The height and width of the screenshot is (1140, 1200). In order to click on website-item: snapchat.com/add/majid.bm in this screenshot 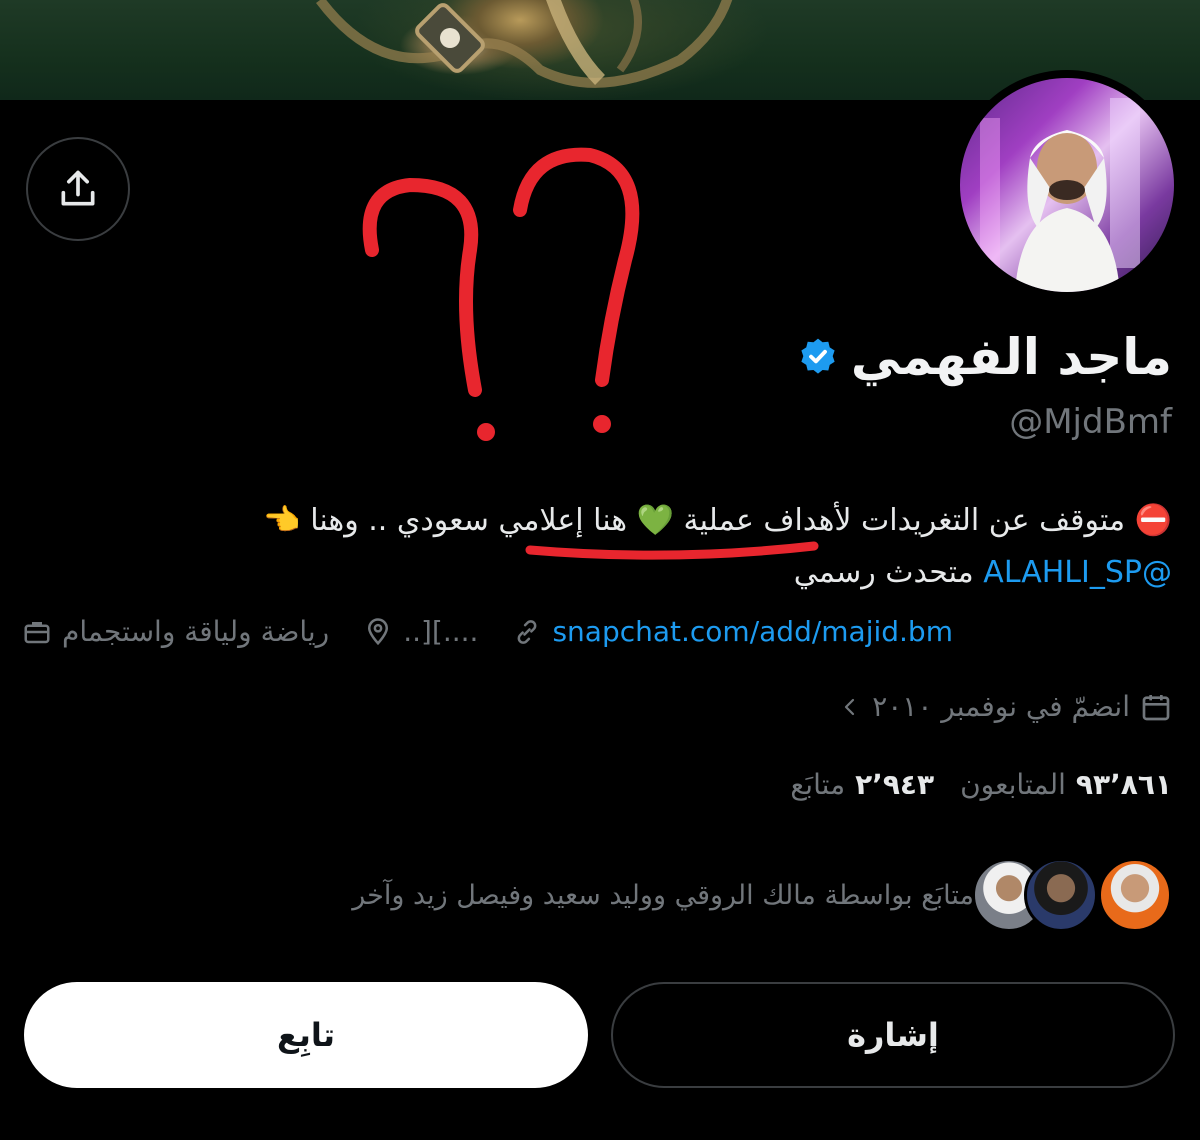, I will do `click(732, 631)`.